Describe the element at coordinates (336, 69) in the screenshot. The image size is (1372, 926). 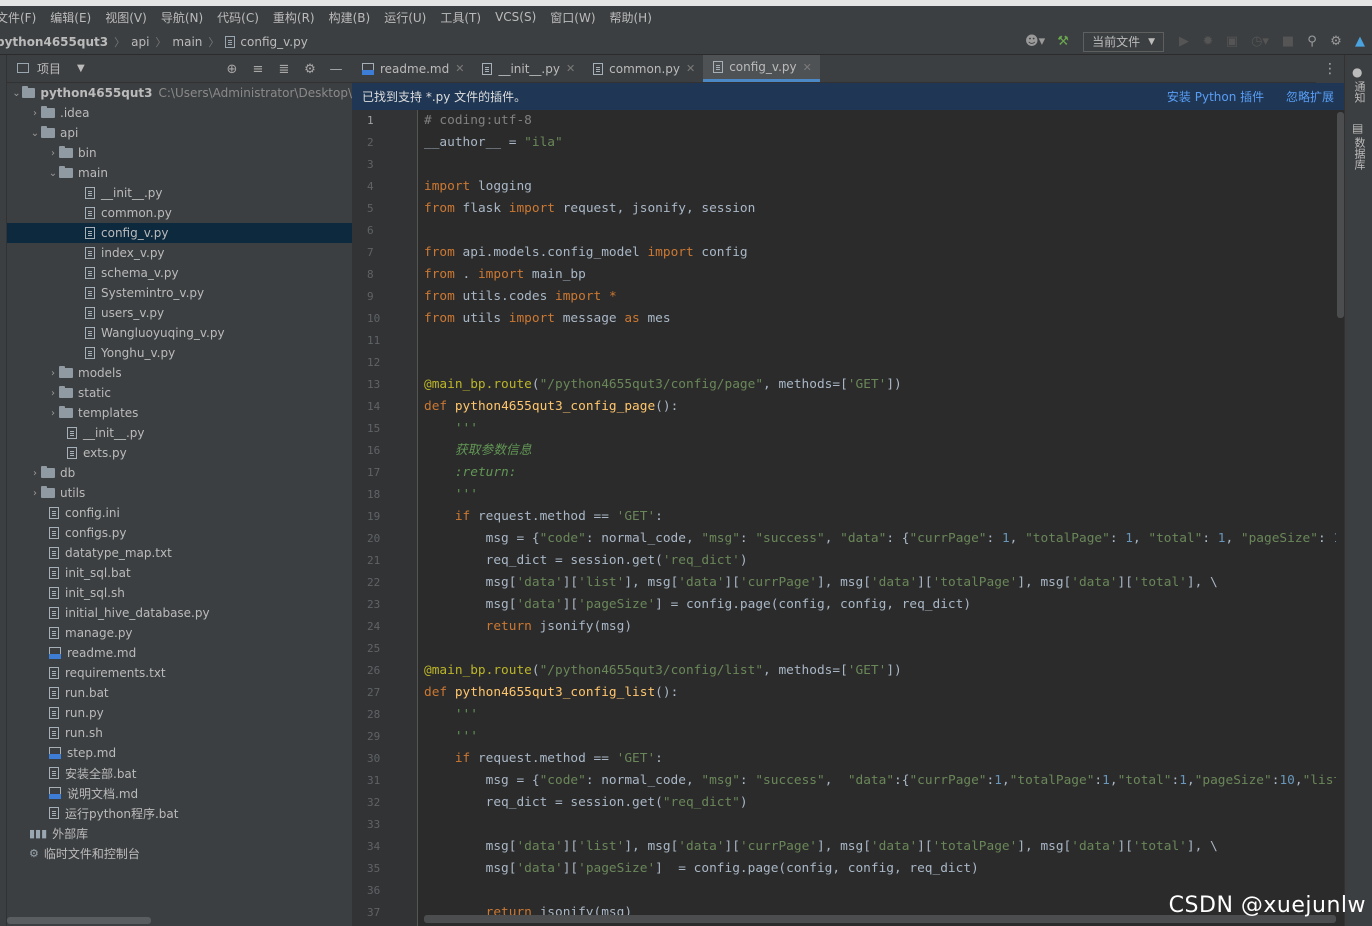
I see `hide-icon: —` at that location.